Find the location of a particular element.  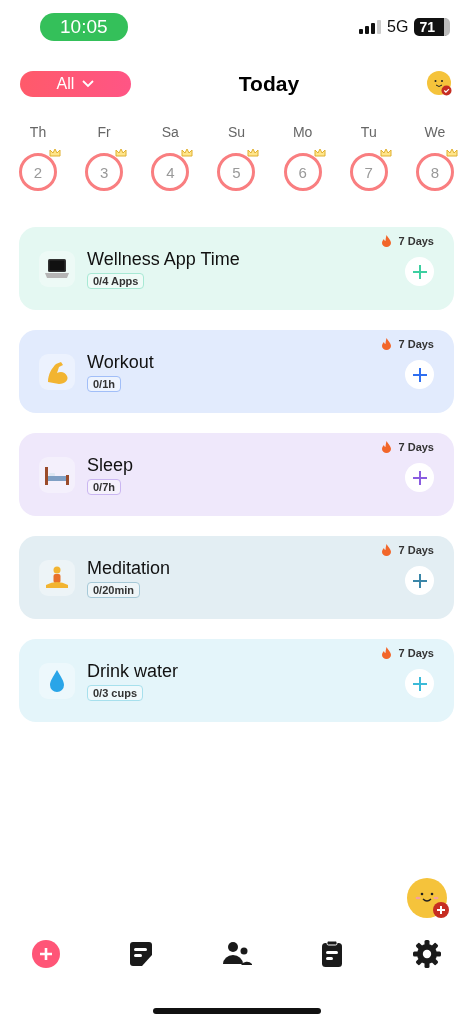

status-time: 10:05 is located at coordinates (84, 26).